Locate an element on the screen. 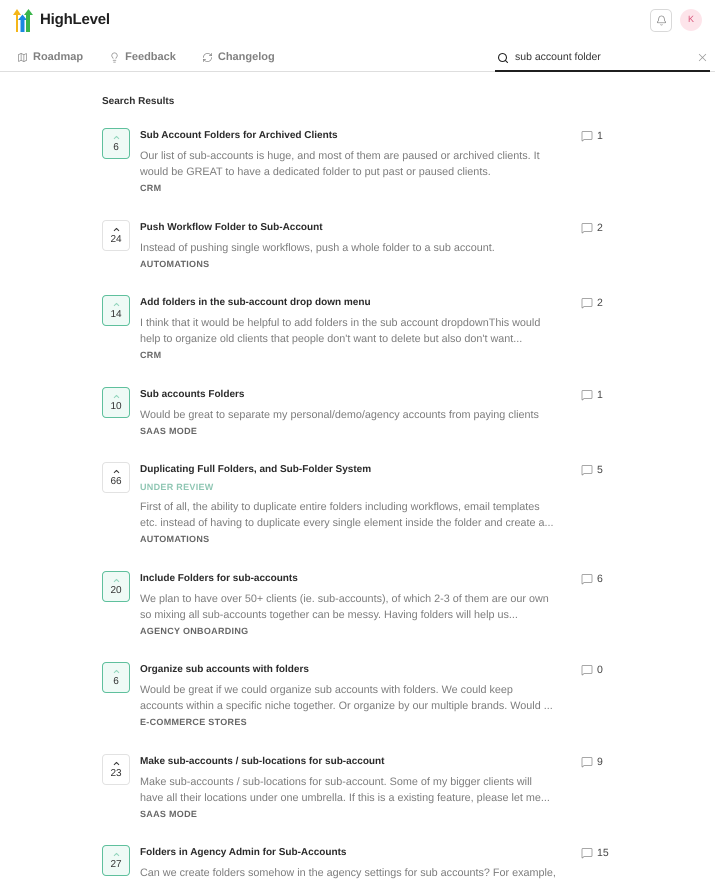  close-icon is located at coordinates (702, 57).